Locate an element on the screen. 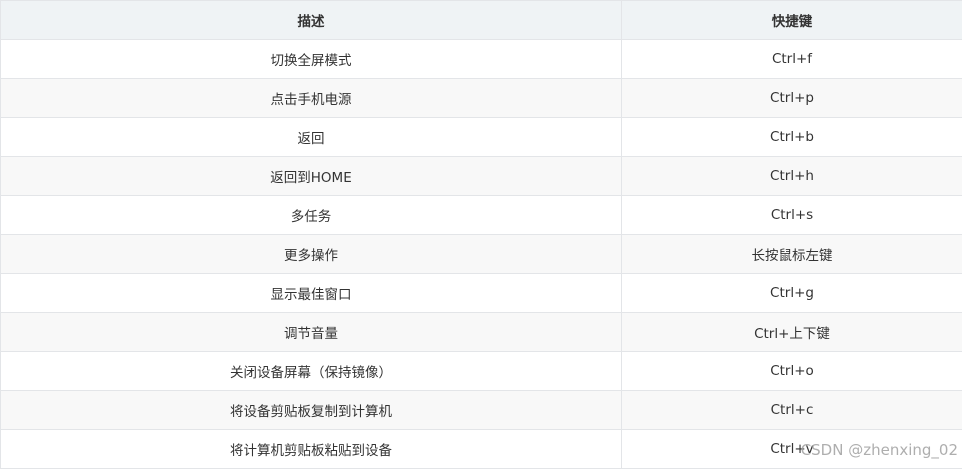 Image resolution: width=962 pixels, height=469 pixels. row-shortcut: Ctrl+p is located at coordinates (792, 98).